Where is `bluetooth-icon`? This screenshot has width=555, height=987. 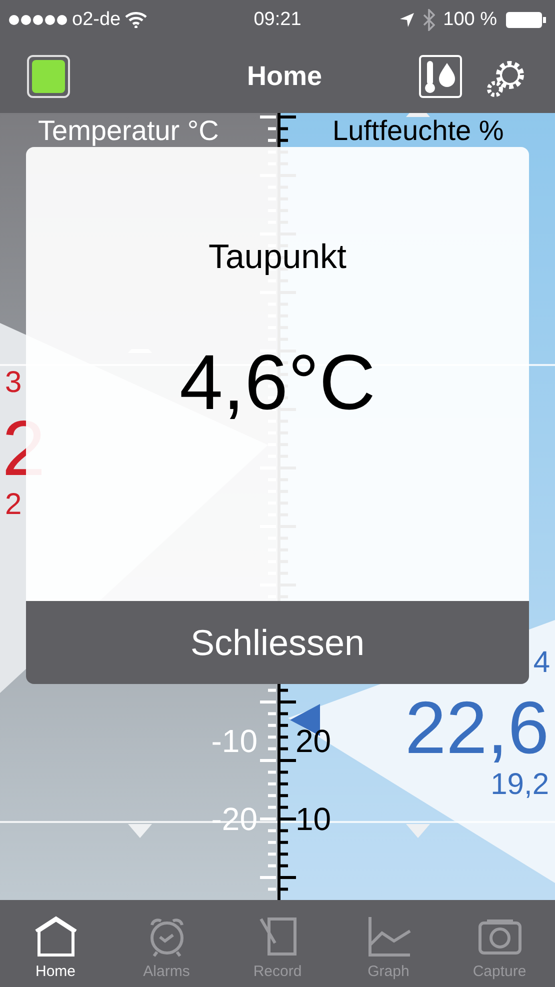
bluetooth-icon is located at coordinates (429, 20).